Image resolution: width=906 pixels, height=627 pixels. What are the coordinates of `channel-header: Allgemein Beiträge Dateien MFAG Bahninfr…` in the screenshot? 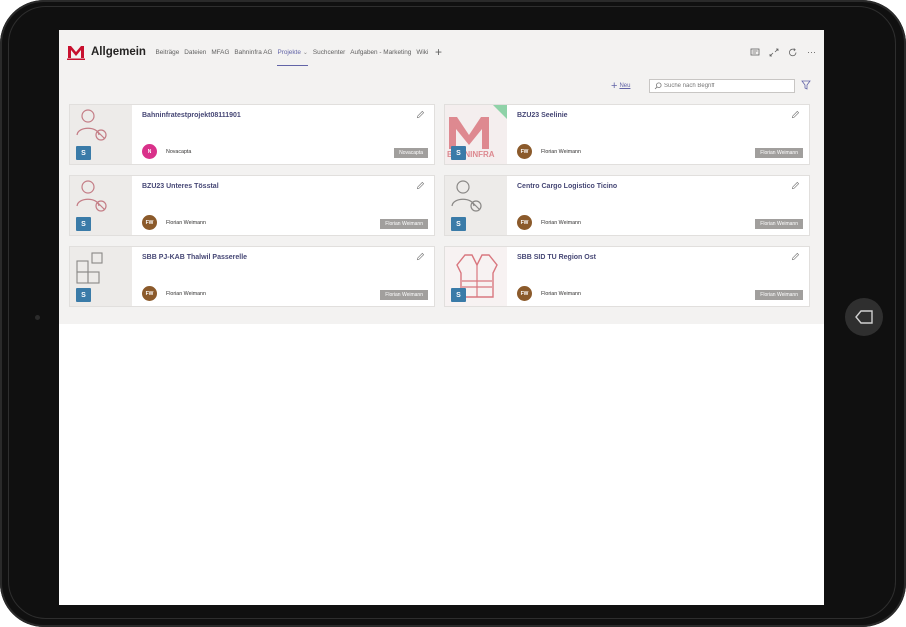 It's located at (441, 52).